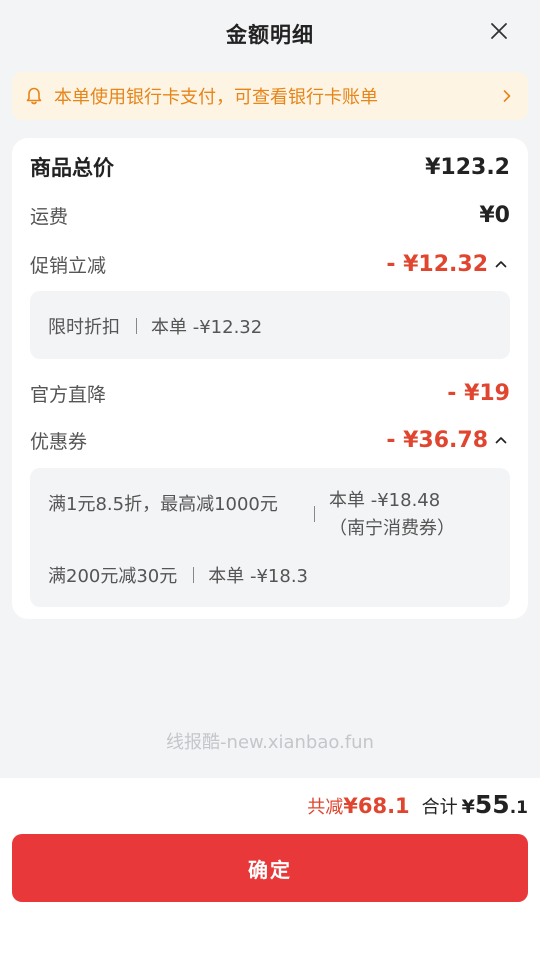 This screenshot has width=540, height=956. I want to click on saved-value: ¥68.1, so click(376, 806).